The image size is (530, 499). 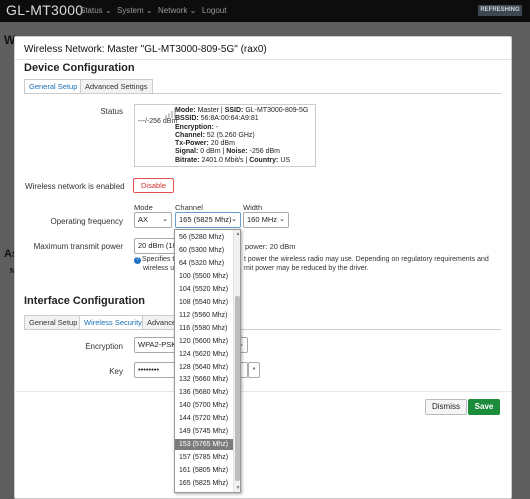 I want to click on channel-option: 157 (5785 Mhz), so click(x=204, y=457).